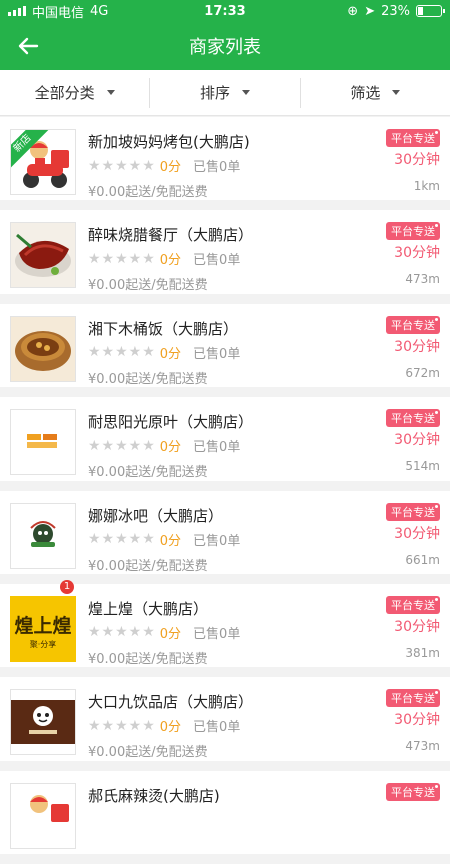  I want to click on filter-sort-label: 排序, so click(214, 93).